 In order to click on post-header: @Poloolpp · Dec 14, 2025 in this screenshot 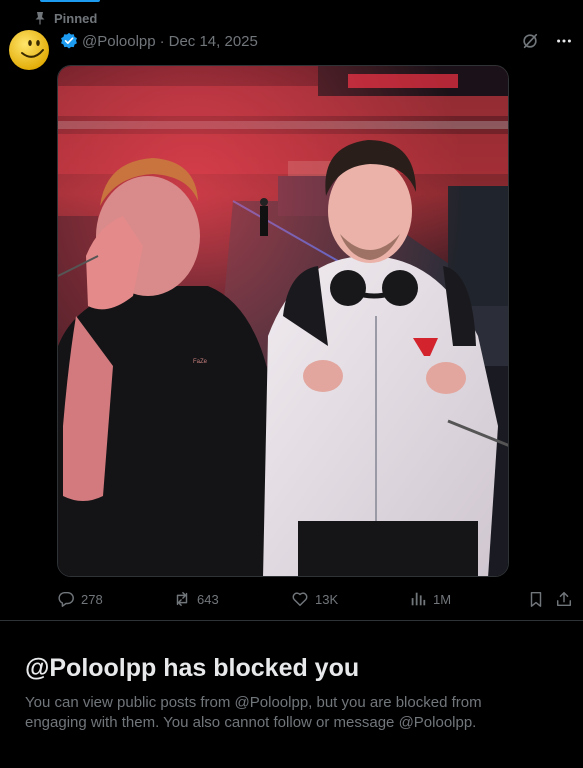, I will do `click(316, 41)`.